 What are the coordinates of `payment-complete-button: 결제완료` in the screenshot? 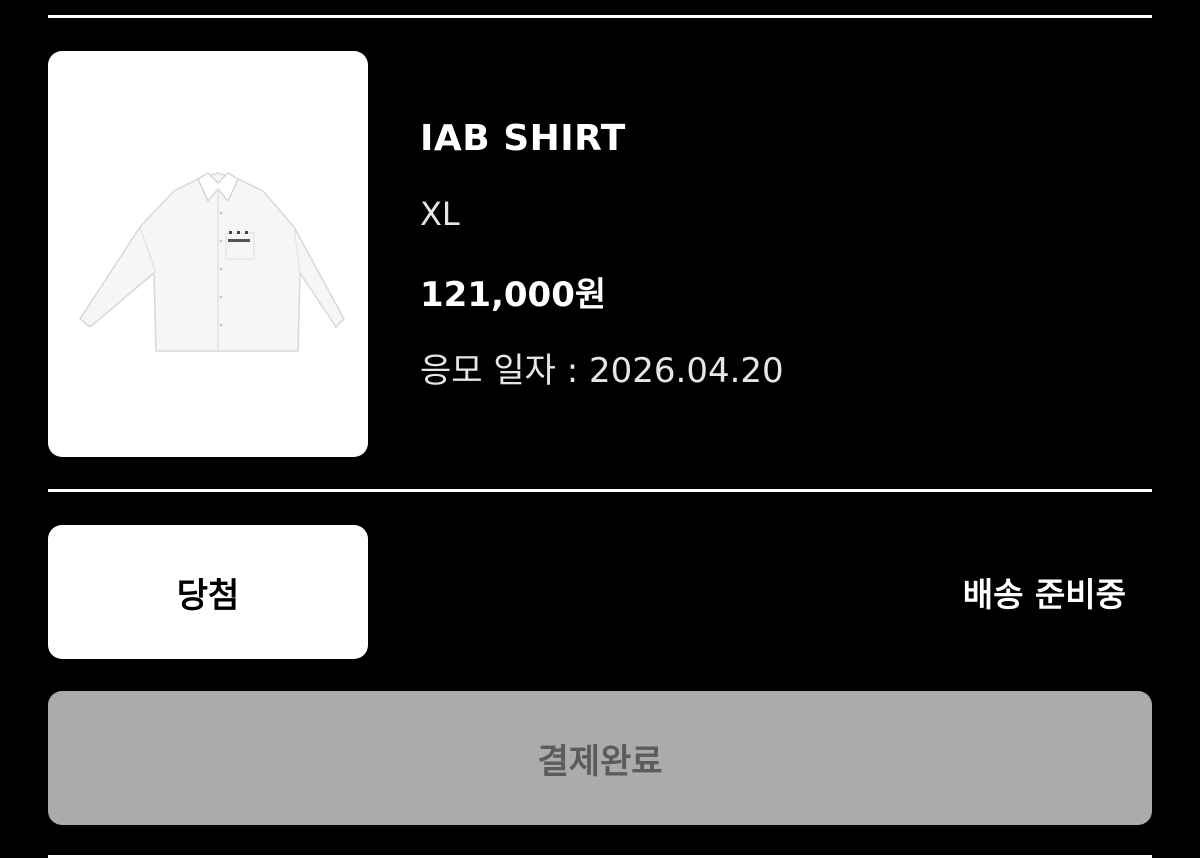 It's located at (600, 758).